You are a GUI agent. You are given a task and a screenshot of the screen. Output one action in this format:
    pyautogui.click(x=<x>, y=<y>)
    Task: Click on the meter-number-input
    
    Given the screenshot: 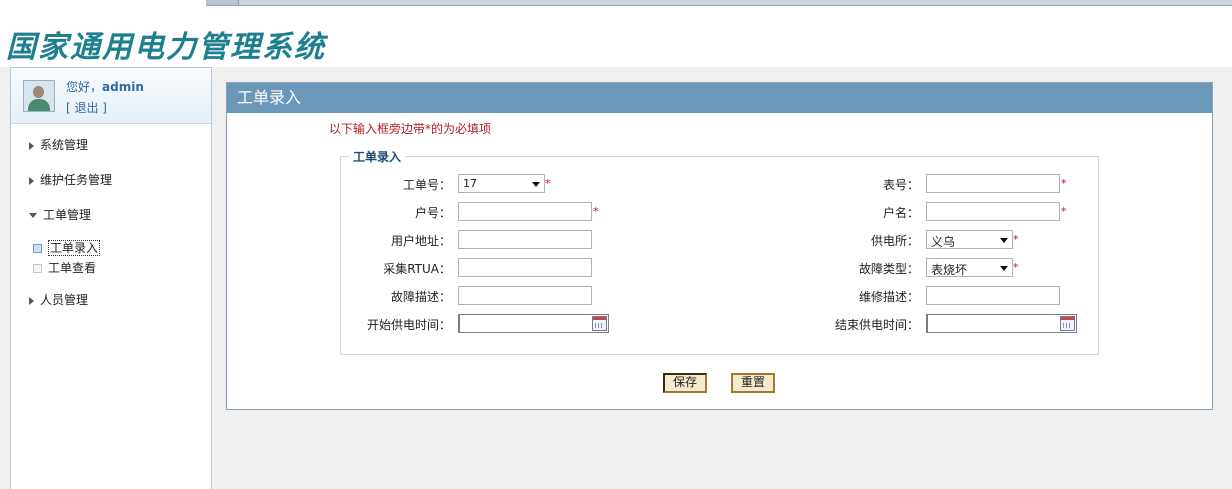 What is the action you would take?
    pyautogui.click(x=993, y=183)
    